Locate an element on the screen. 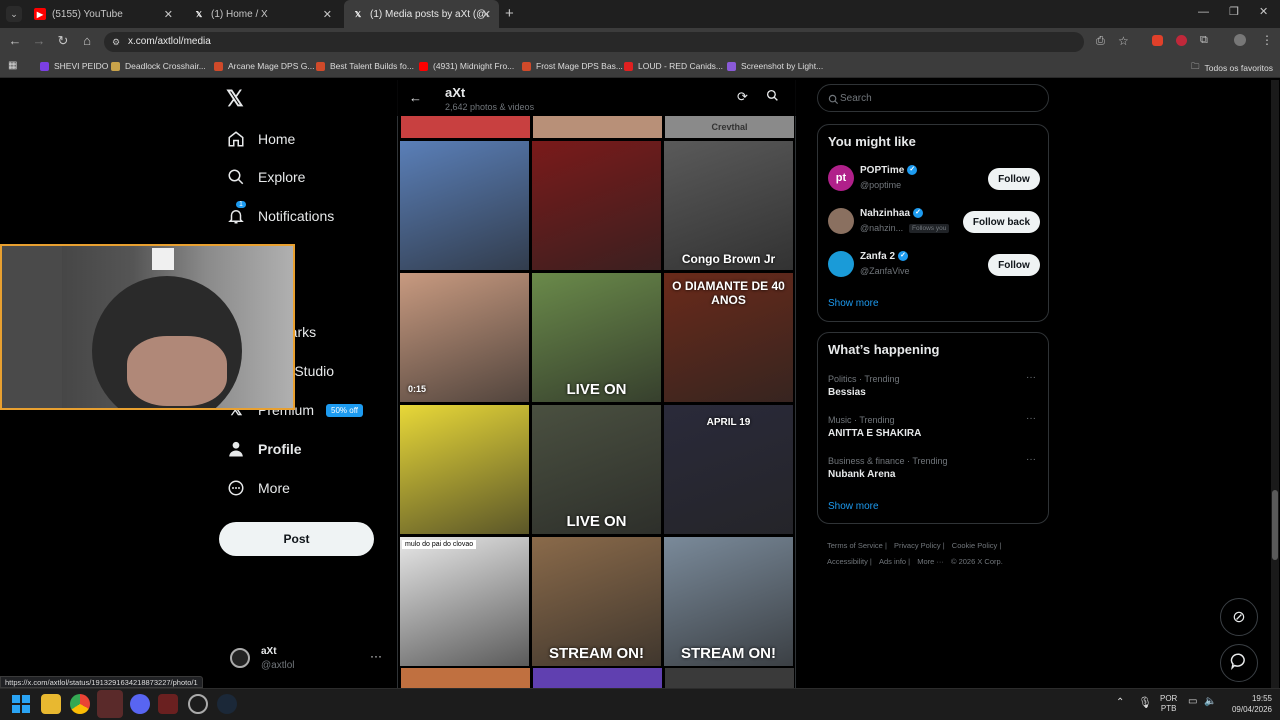  steam-icon is located at coordinates (227, 704).